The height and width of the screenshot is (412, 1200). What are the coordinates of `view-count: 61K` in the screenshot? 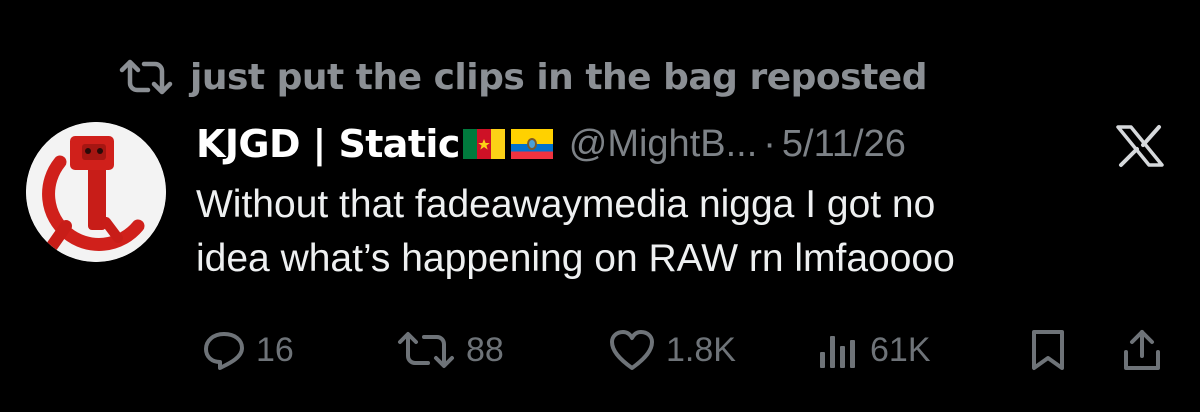 It's located at (900, 349).